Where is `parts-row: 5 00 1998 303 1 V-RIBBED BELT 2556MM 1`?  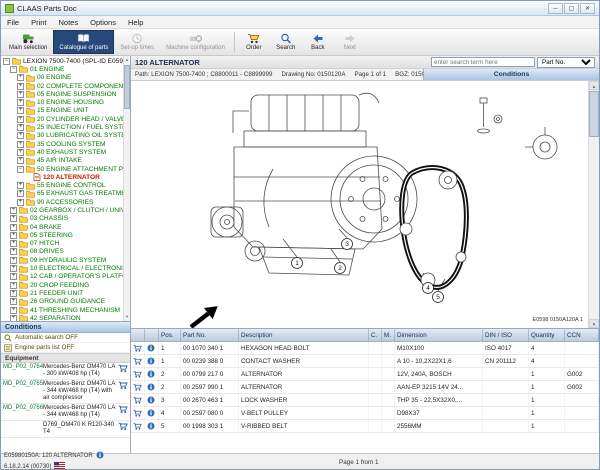 parts-row: 5 00 1998 303 1 V-RIBBED BELT 2556MM 1 is located at coordinates (365, 426).